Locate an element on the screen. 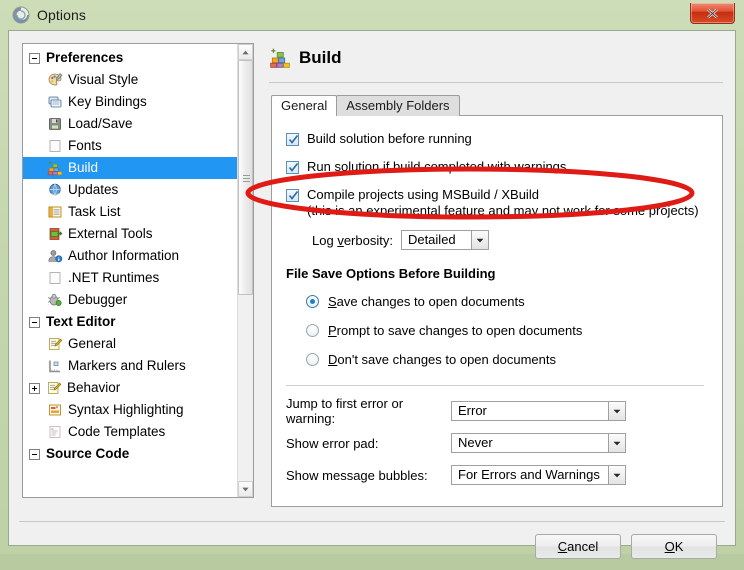  close-button is located at coordinates (712, 13).